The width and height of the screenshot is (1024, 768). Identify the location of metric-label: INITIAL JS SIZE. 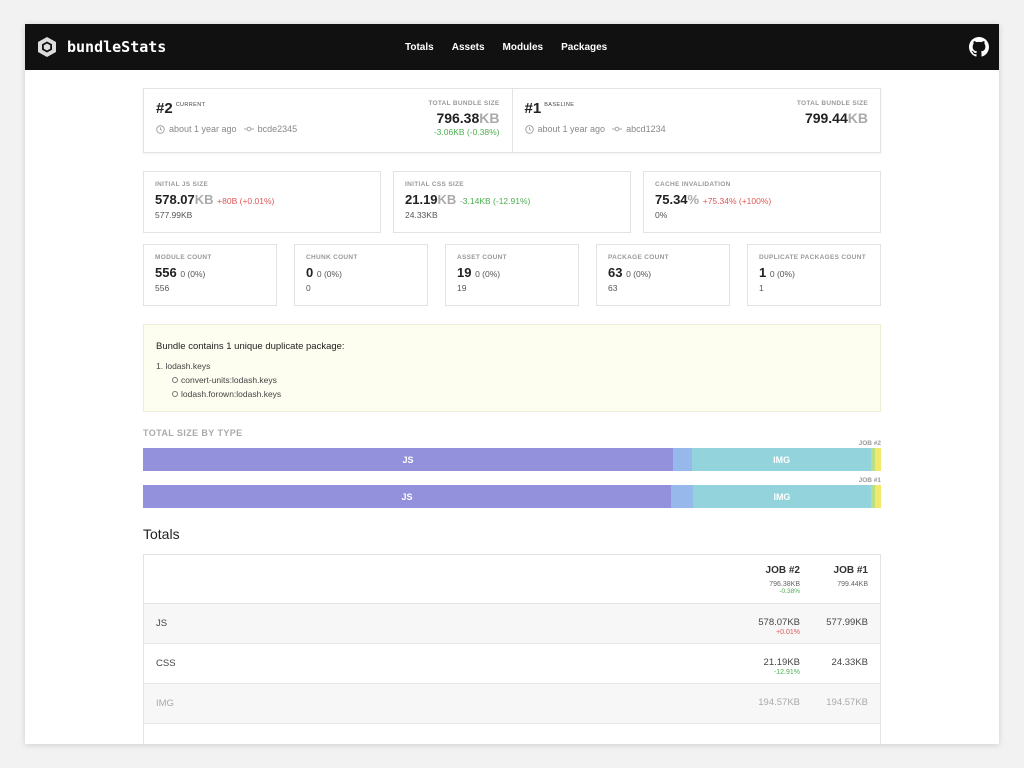
(182, 184).